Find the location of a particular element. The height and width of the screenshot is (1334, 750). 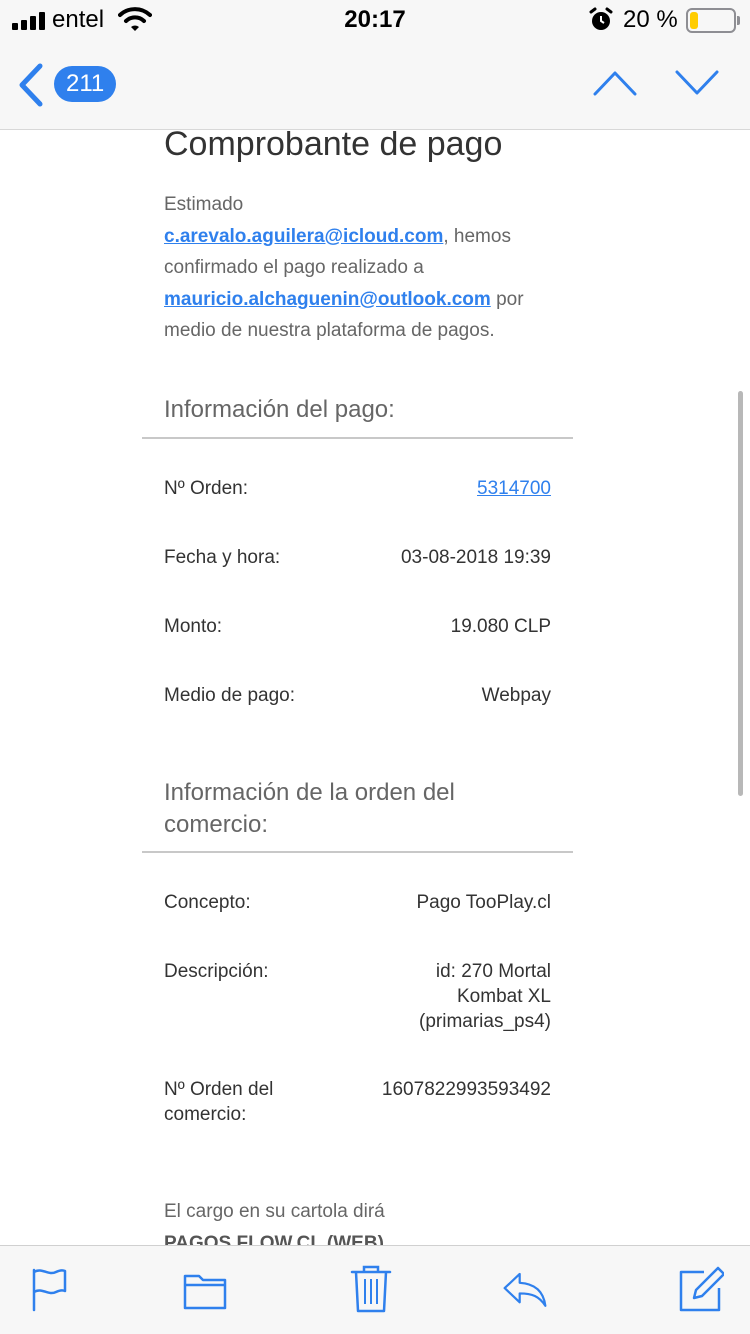

payment-method-value: Webpay is located at coordinates (516, 695).